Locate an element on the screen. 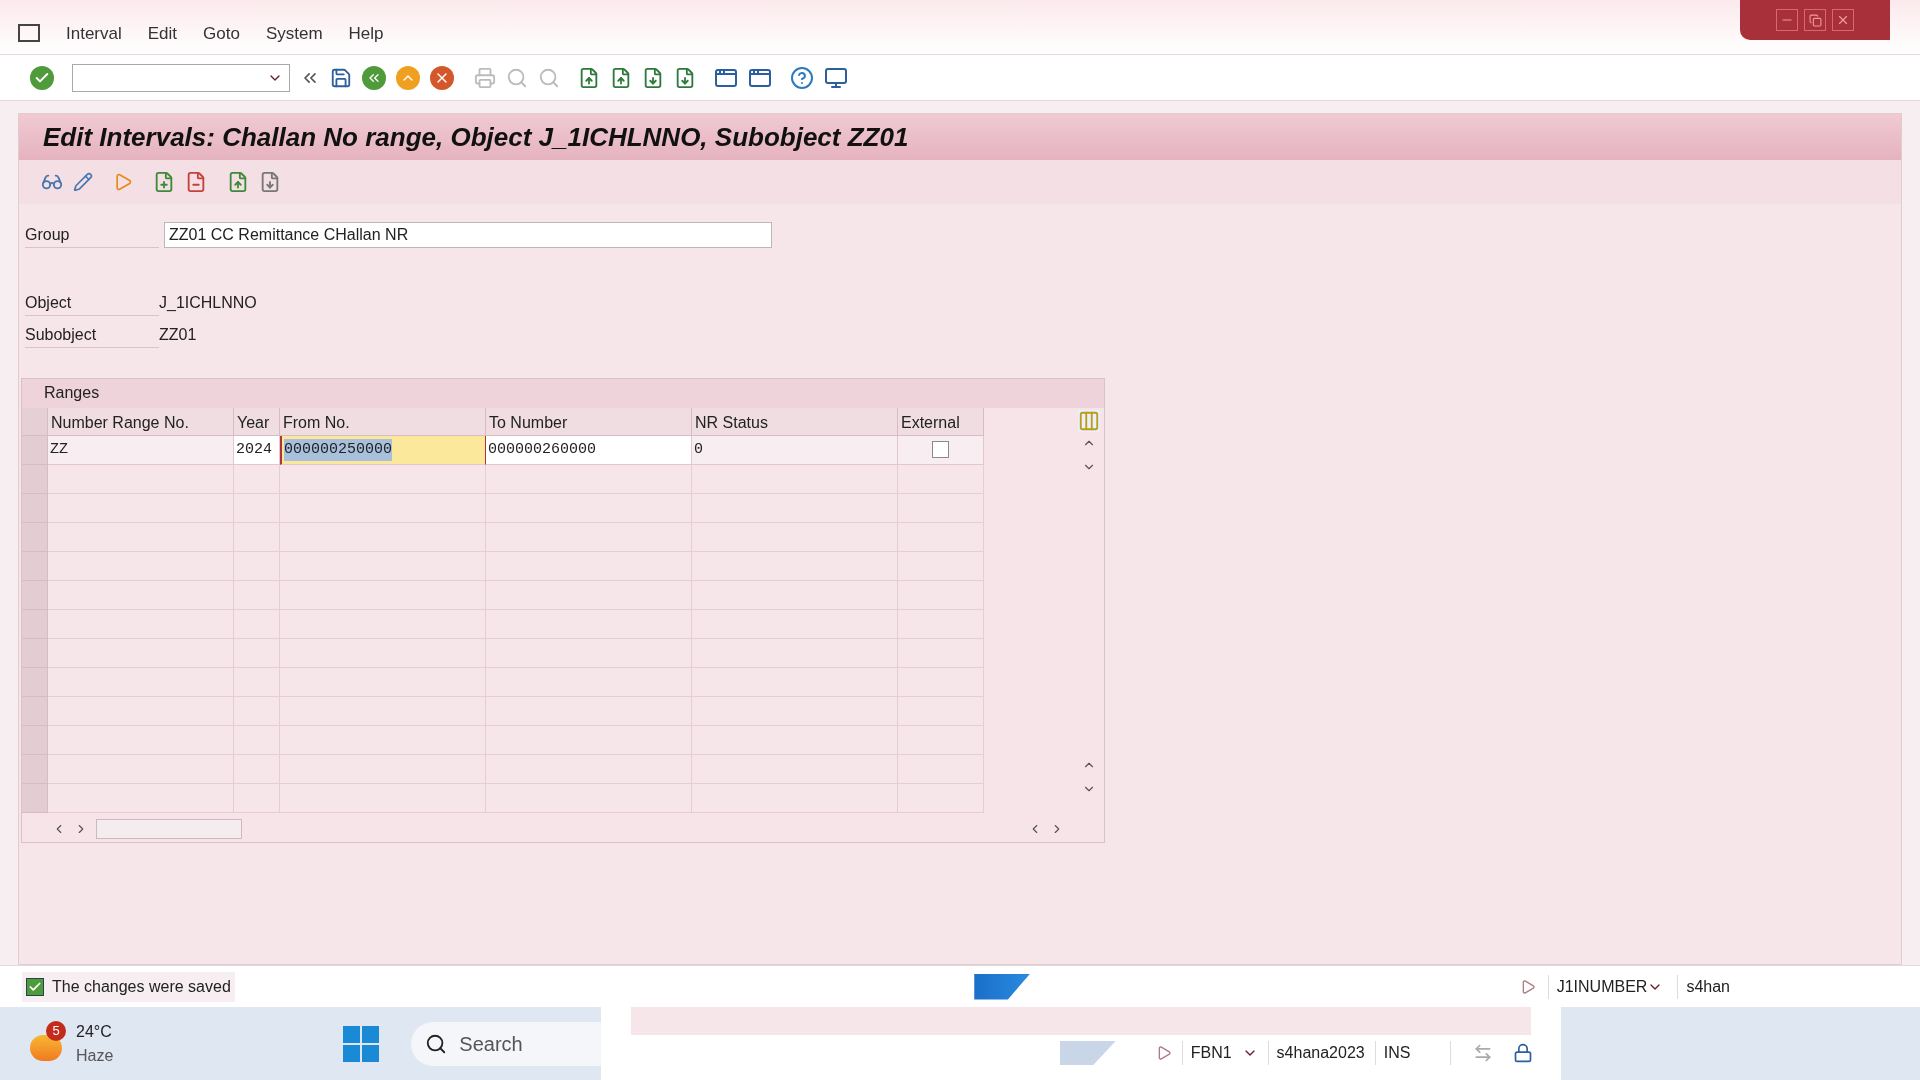 This screenshot has width=1920, height=1080. column-settings-icon is located at coordinates (1089, 420).